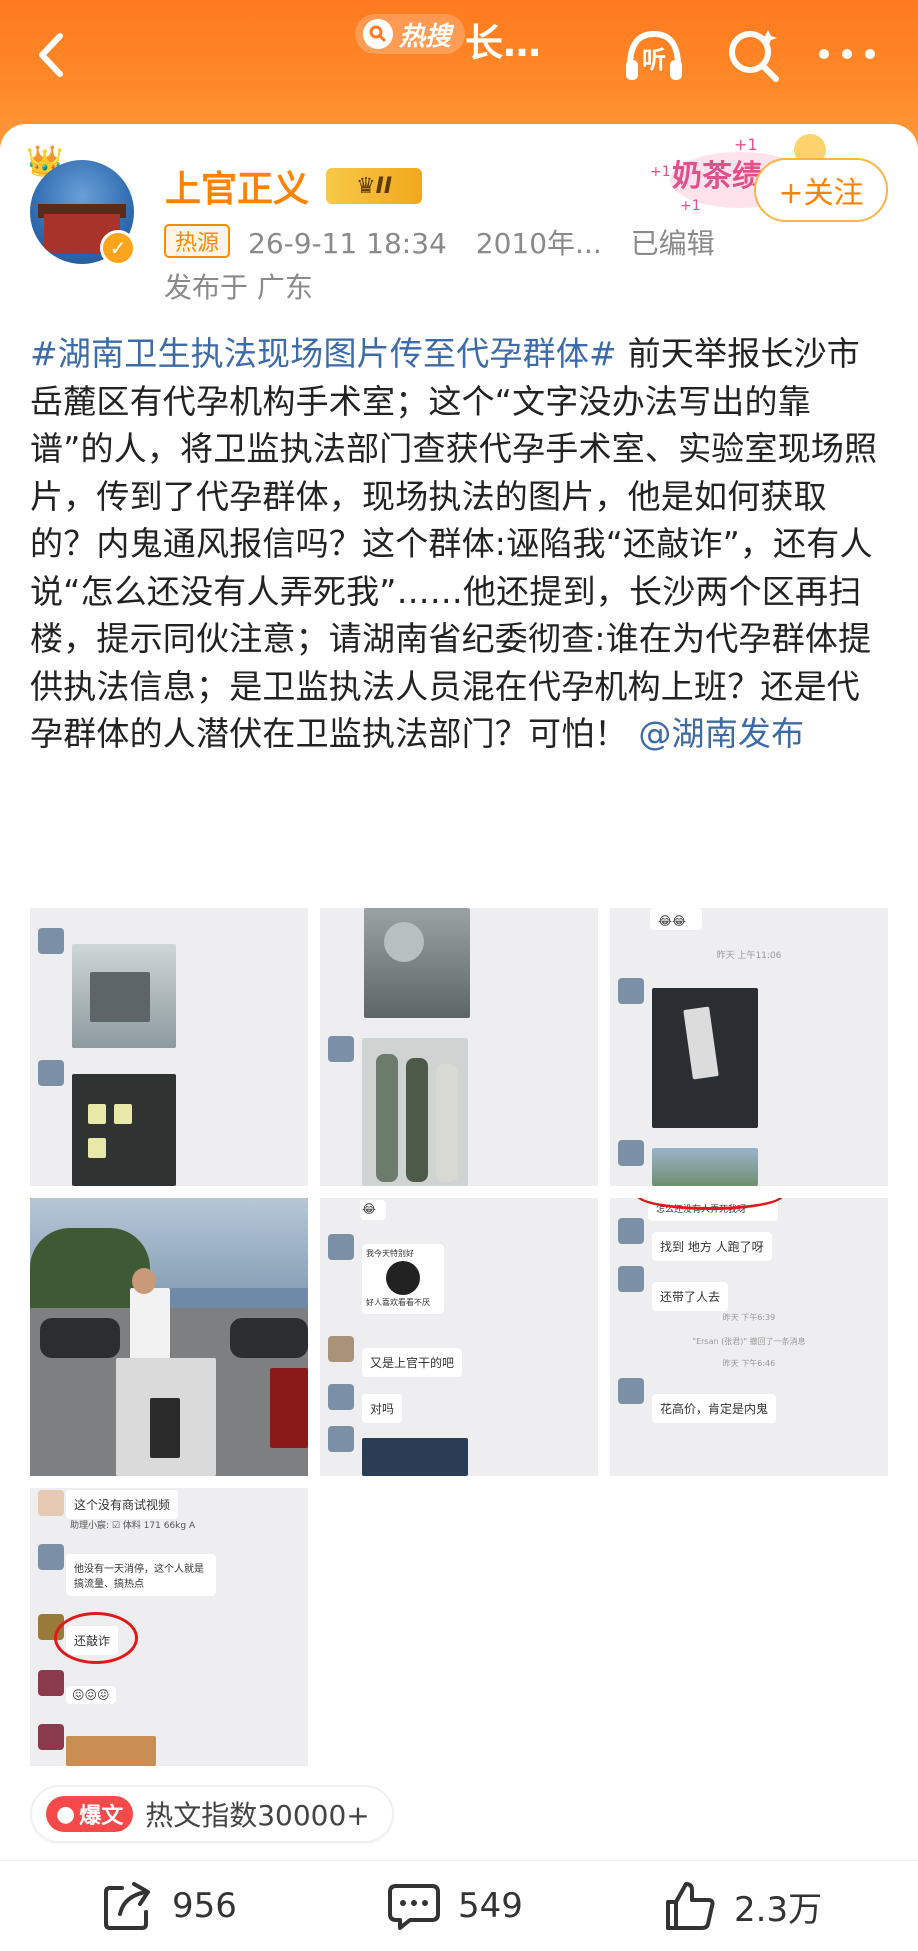 The width and height of the screenshot is (918, 1951). I want to click on vip-level-badge: ♛ II, so click(374, 186).